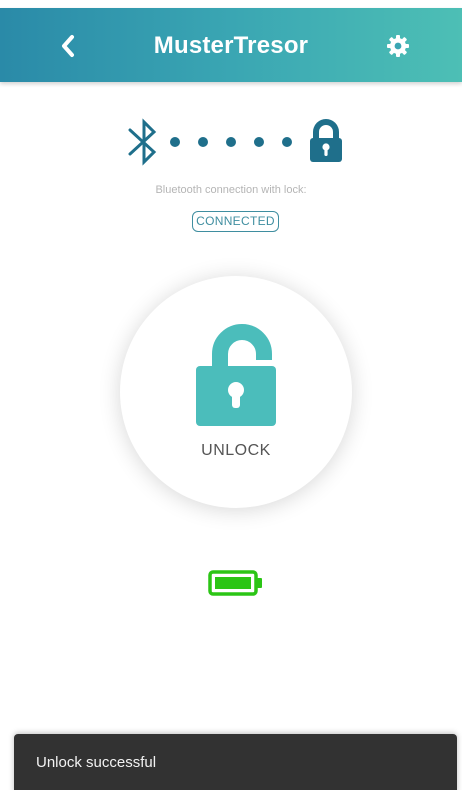 The height and width of the screenshot is (790, 462). What do you see at coordinates (231, 142) in the screenshot?
I see `connection-dots` at bounding box center [231, 142].